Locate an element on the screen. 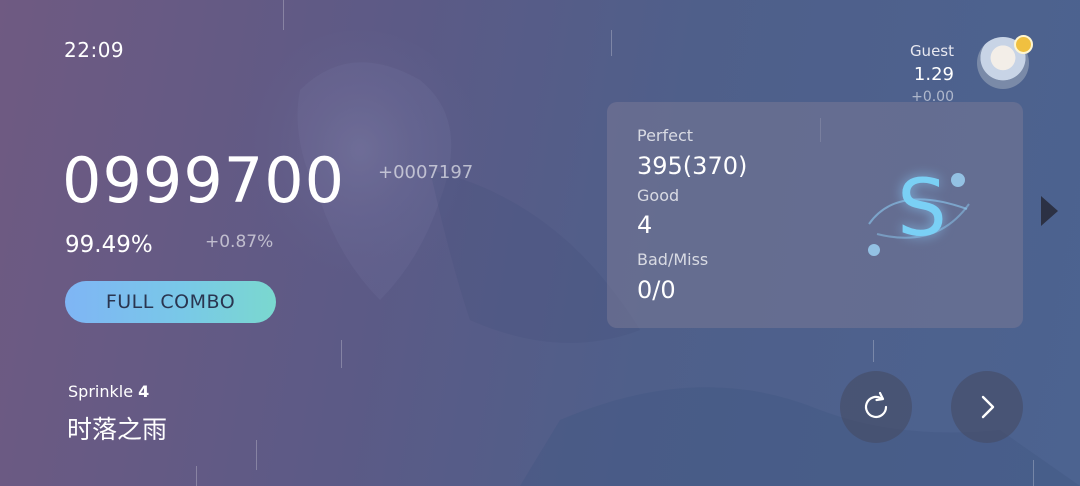  player-rating: 1.29 is located at coordinates (933, 74).